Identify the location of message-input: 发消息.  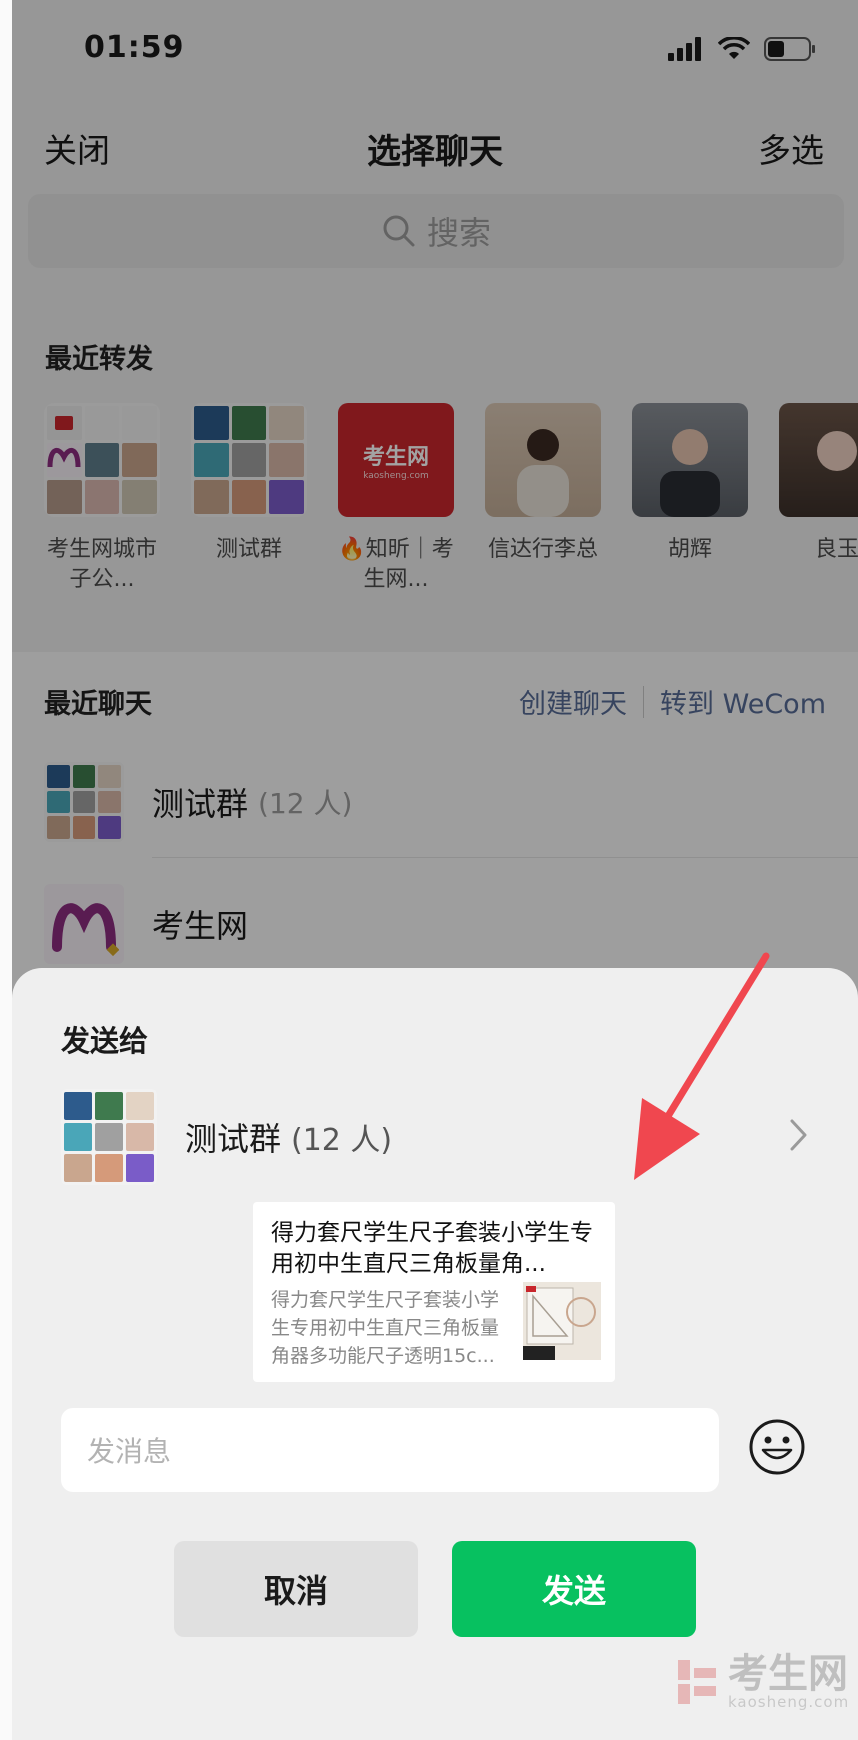
(390, 1450).